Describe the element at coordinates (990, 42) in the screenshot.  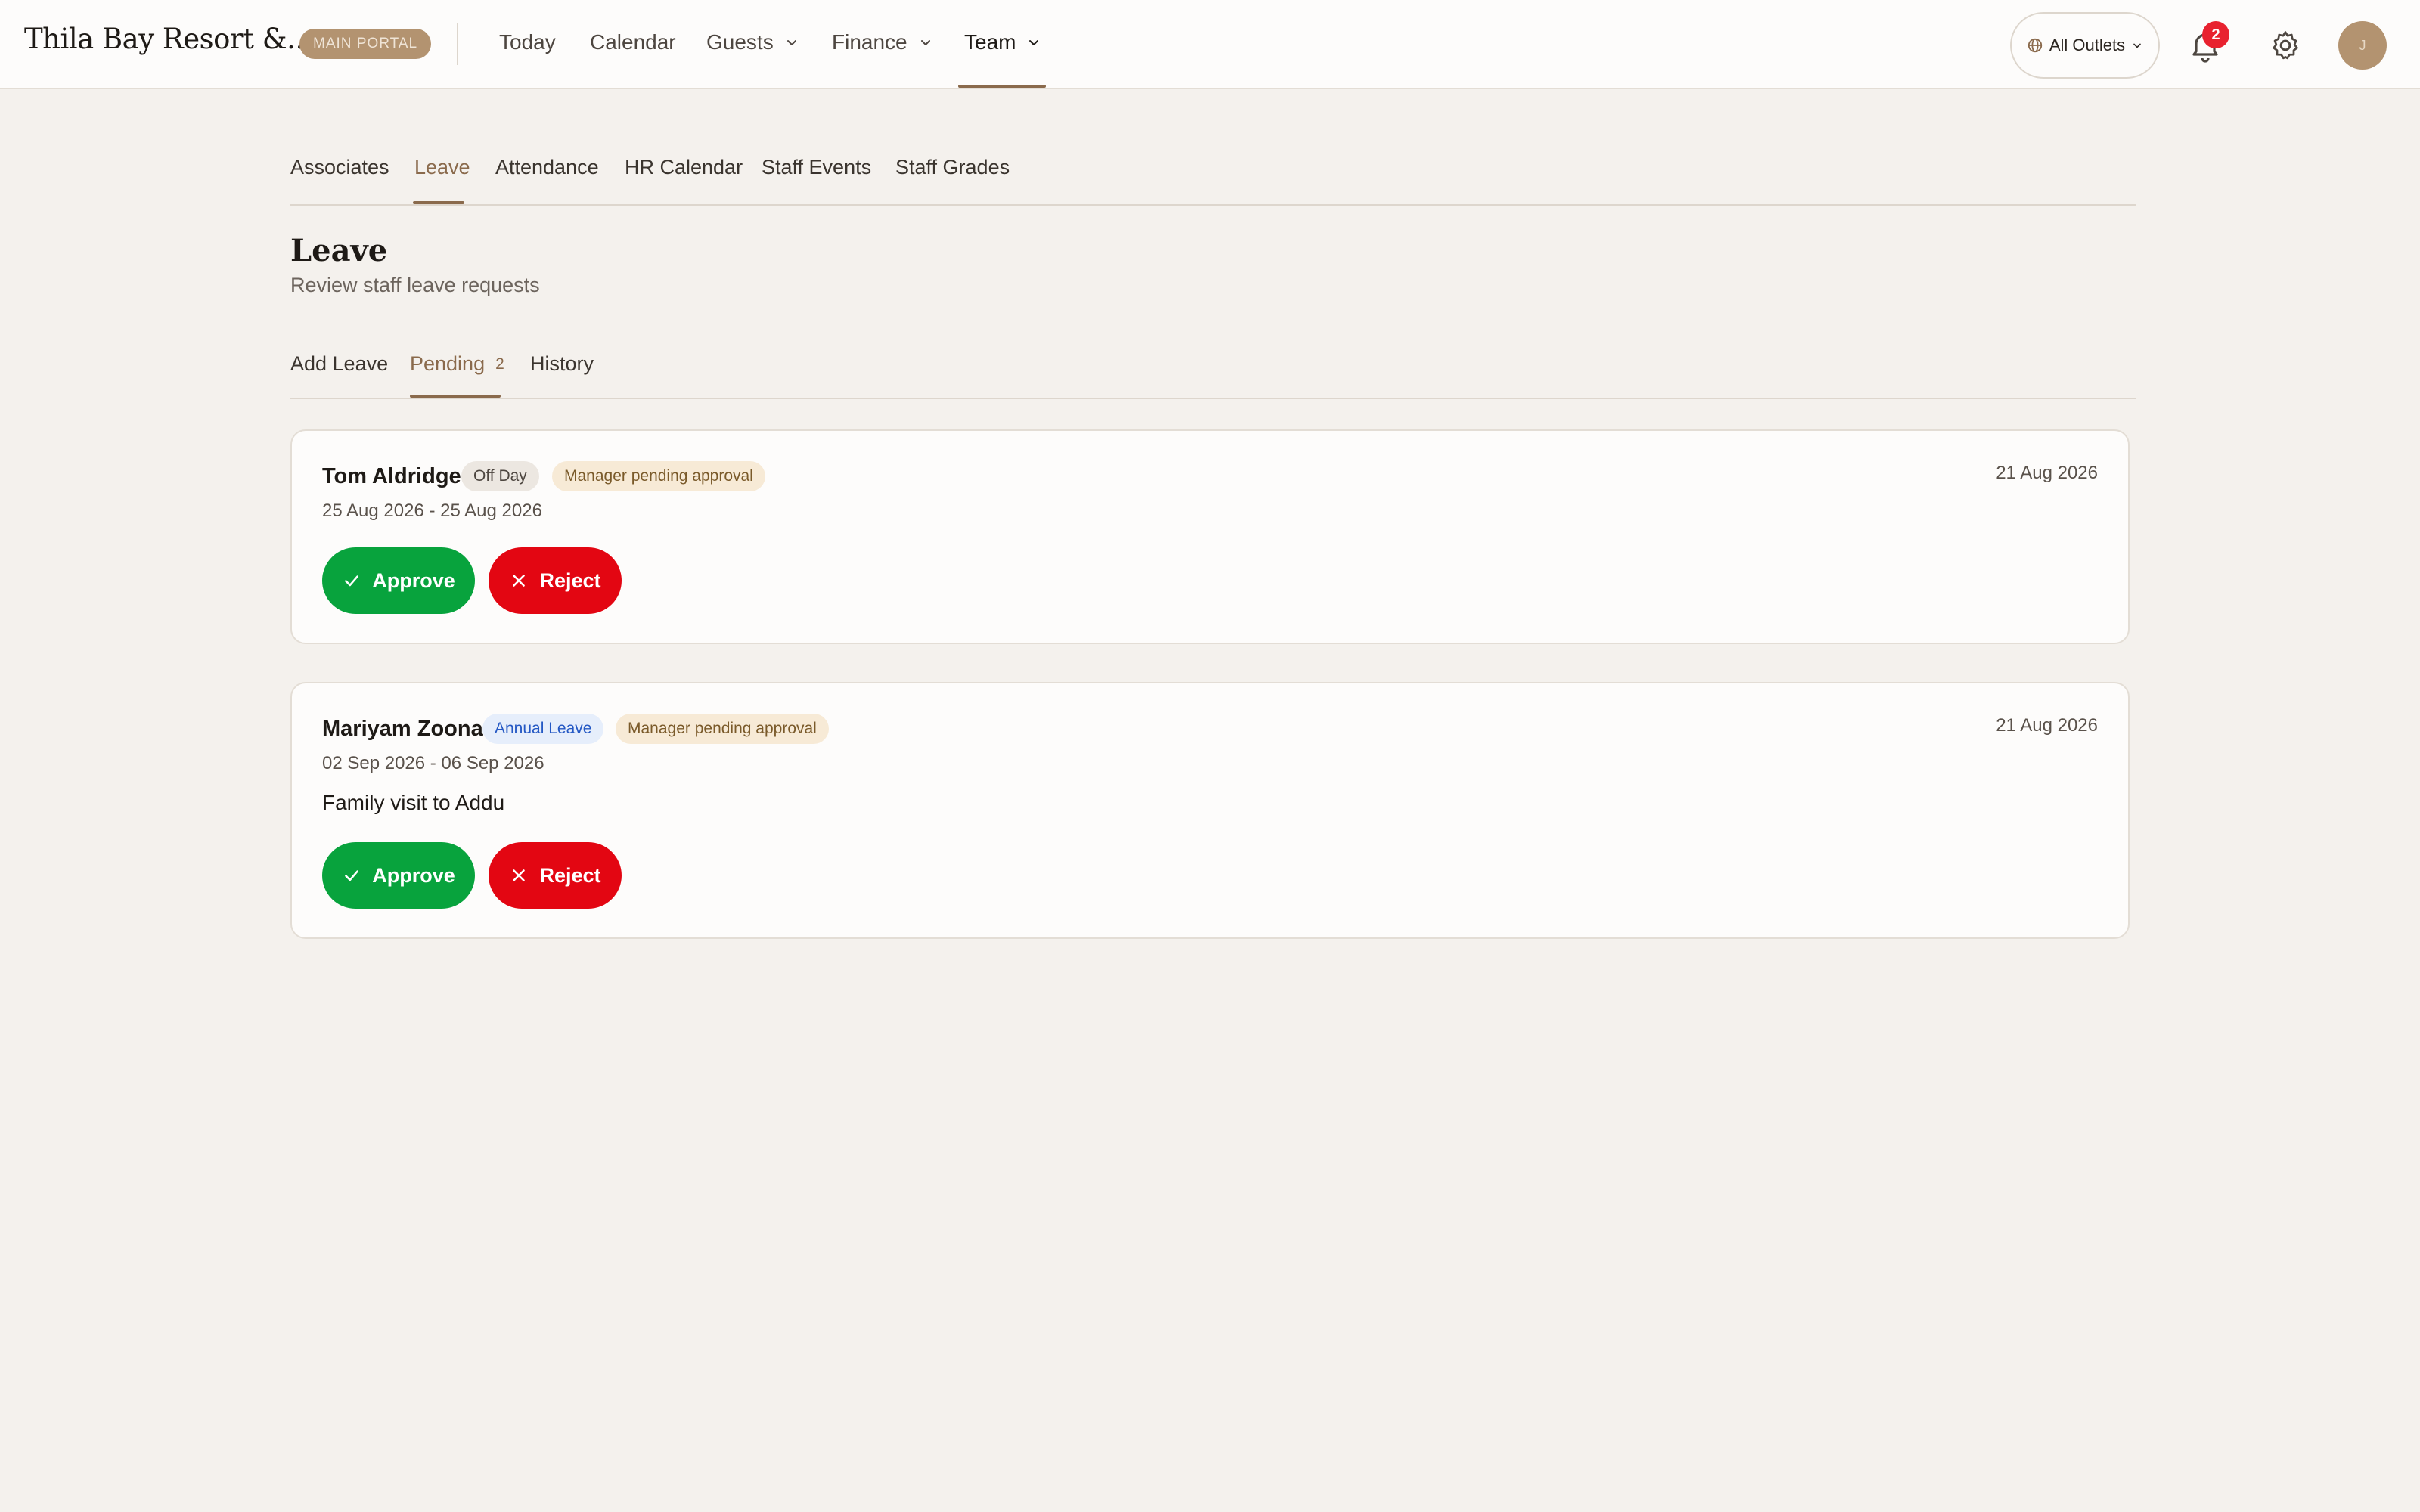
I see `nav-team-label: Team` at that location.